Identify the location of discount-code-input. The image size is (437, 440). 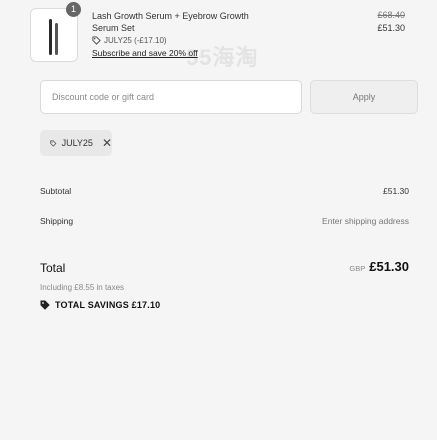
(171, 97).